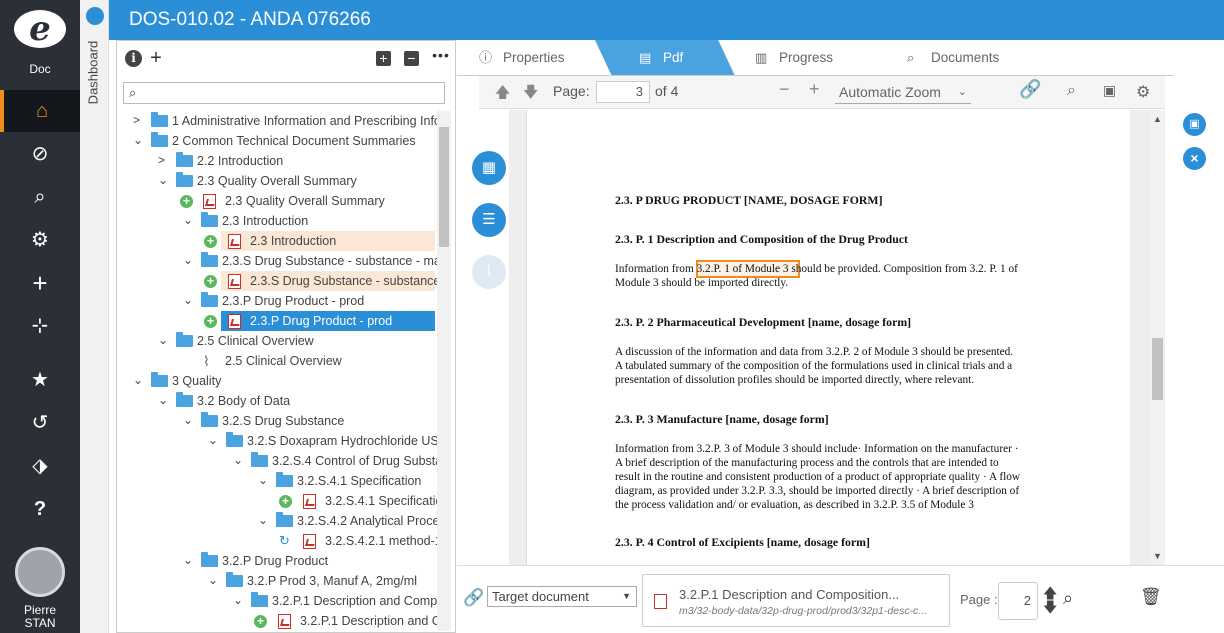 The image size is (1224, 633). Describe the element at coordinates (1030, 89) in the screenshot. I see `link-icon: 🔗` at that location.